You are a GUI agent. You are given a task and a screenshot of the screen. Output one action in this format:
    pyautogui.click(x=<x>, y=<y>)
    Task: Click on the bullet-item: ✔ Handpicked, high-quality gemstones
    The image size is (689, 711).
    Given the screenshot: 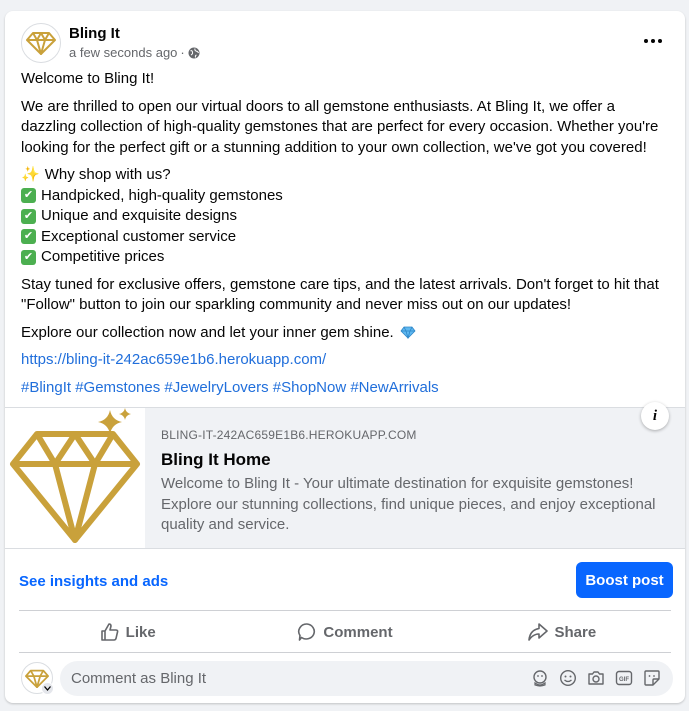 What is the action you would take?
    pyautogui.click(x=346, y=196)
    